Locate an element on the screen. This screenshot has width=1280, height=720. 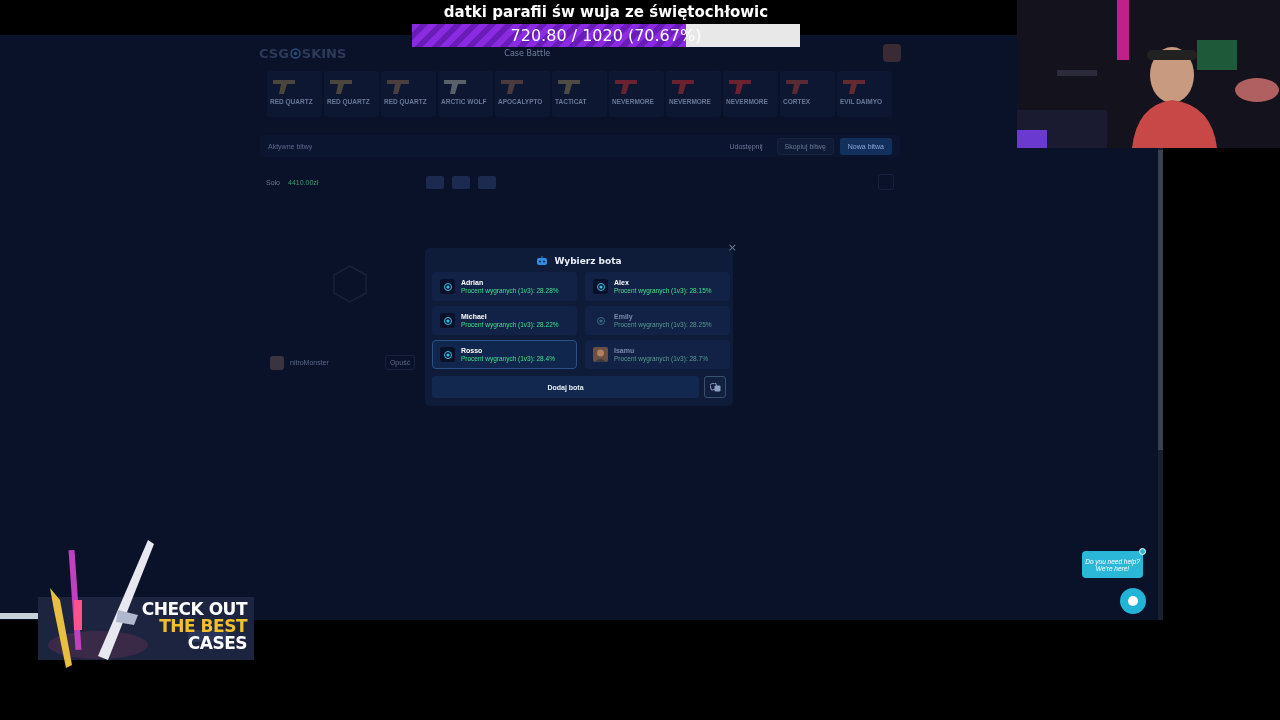
random-button is located at coordinates (715, 387).